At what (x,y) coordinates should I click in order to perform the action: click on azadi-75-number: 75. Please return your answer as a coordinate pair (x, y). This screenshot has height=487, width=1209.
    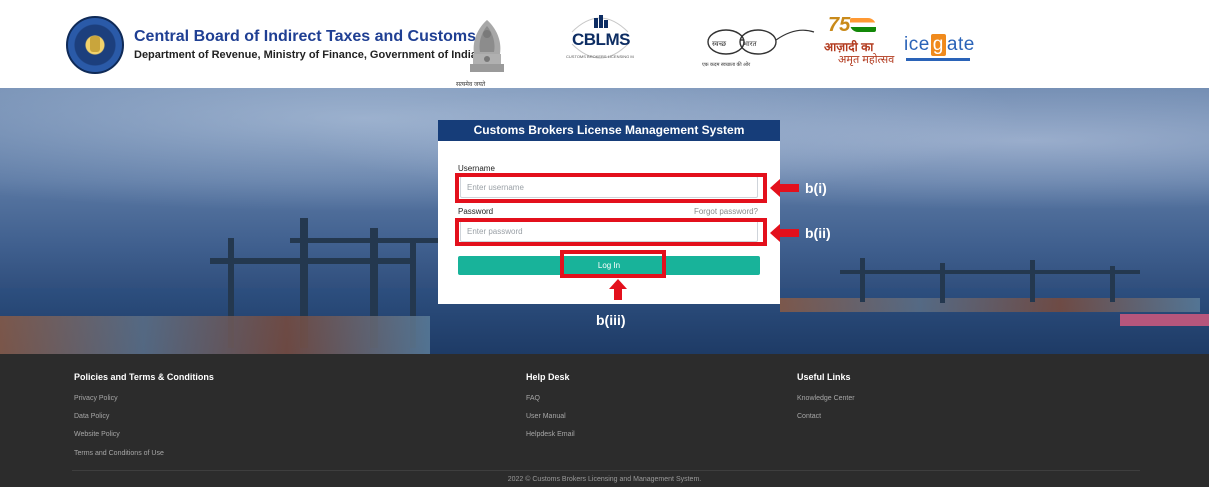
    Looking at the image, I should click on (839, 25).